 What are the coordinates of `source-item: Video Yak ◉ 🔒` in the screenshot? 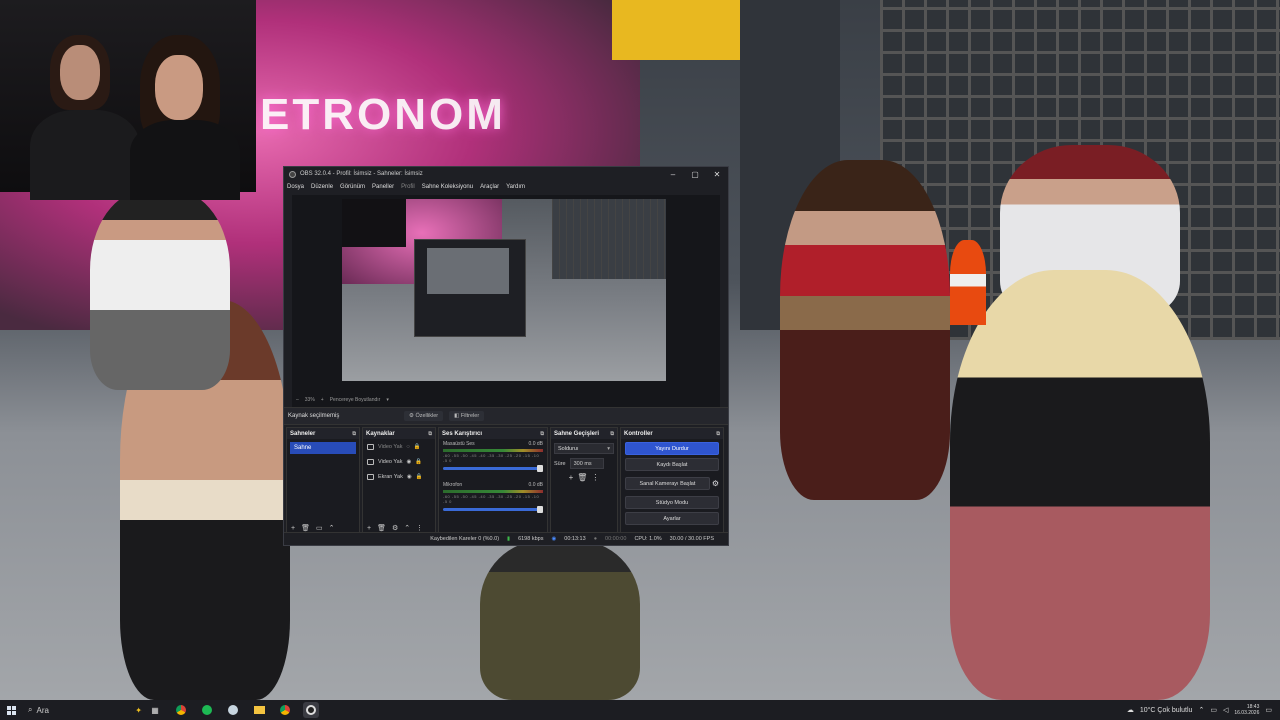 It's located at (399, 461).